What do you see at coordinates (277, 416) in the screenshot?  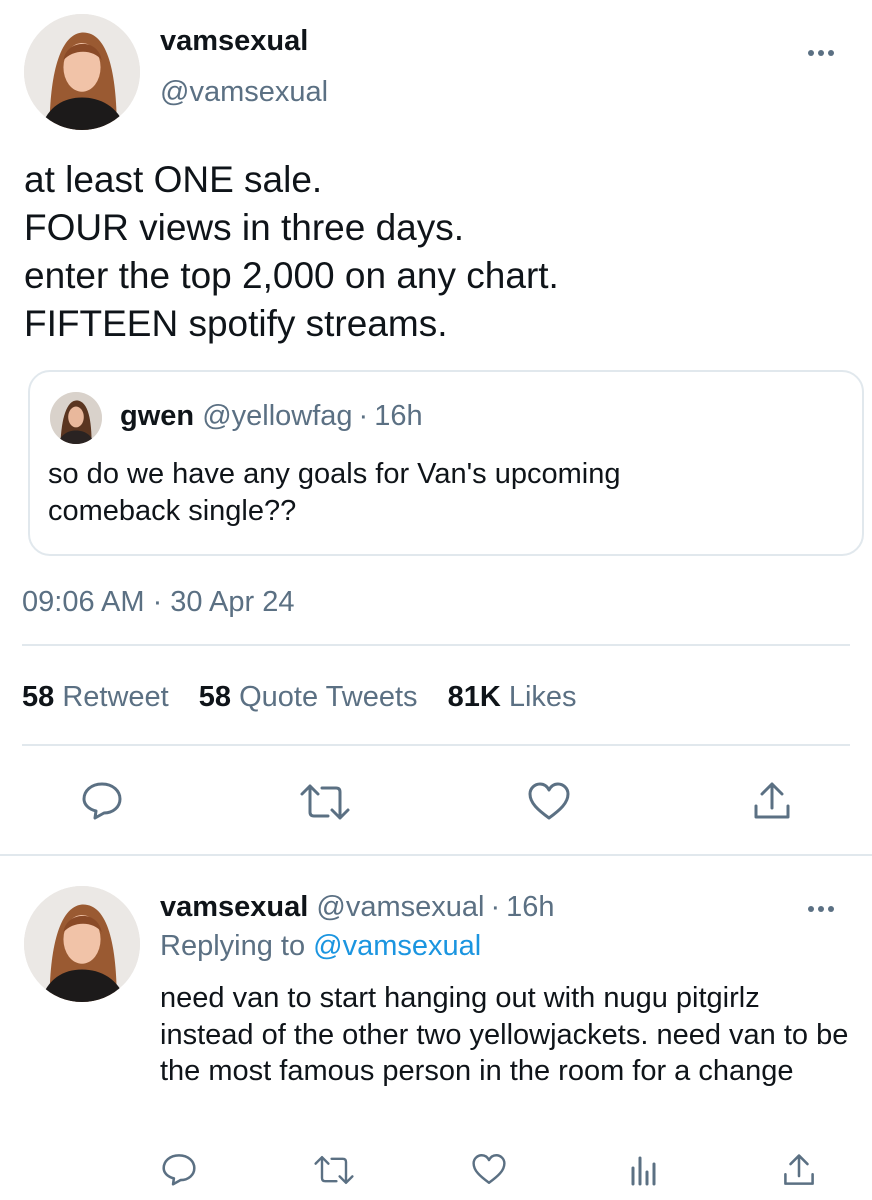 I see `quoted-author-handle: @yellowfag` at bounding box center [277, 416].